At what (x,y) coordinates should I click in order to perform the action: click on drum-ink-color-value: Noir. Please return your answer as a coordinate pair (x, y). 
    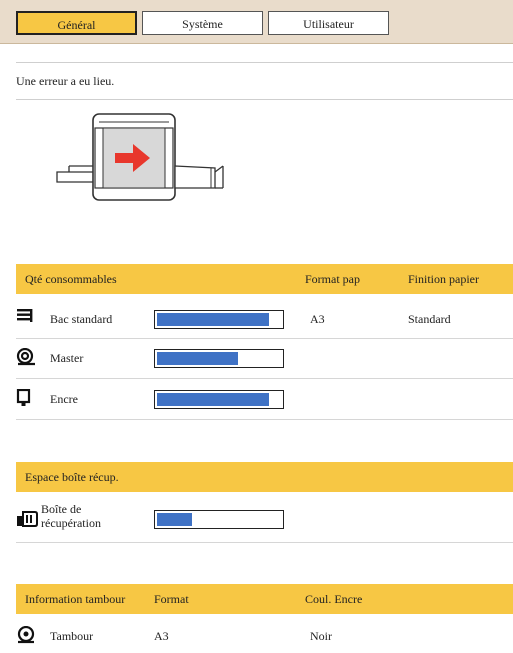
    Looking at the image, I should click on (321, 636).